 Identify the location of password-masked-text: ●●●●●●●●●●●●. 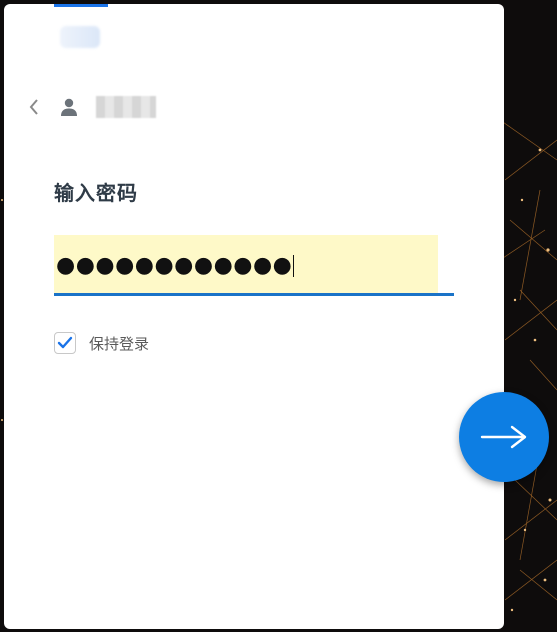
(174, 265).